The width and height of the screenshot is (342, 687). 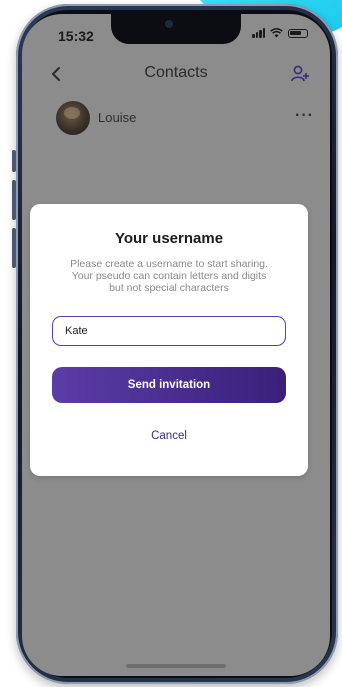 What do you see at coordinates (14, 200) in the screenshot?
I see `side-button-volume-up` at bounding box center [14, 200].